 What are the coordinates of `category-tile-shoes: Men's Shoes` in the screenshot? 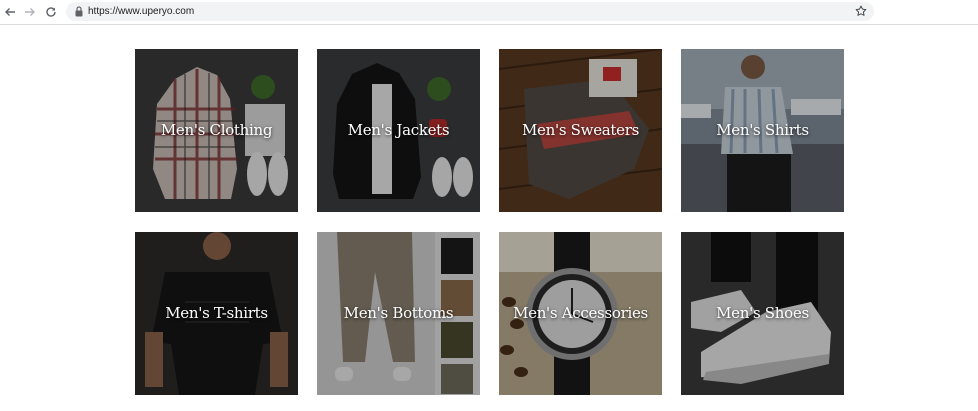 It's located at (762, 313).